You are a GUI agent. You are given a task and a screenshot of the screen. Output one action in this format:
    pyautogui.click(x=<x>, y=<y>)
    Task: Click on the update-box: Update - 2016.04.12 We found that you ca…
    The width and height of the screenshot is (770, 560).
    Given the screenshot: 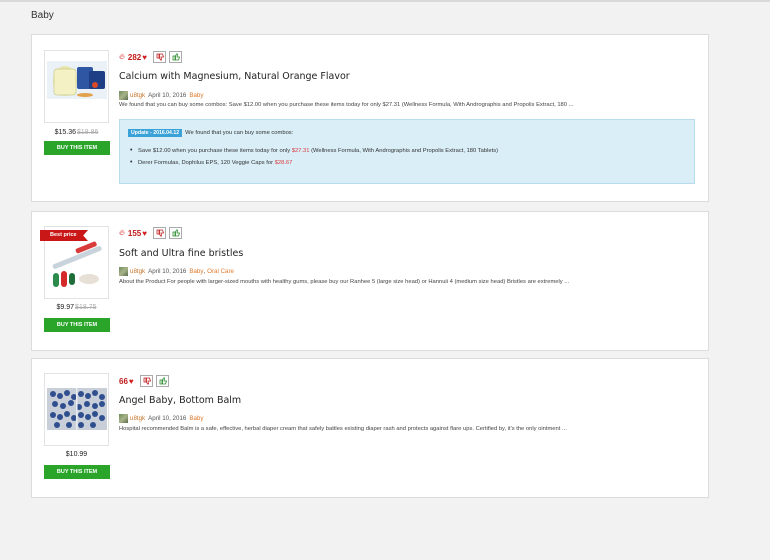 What is the action you would take?
    pyautogui.click(x=407, y=151)
    